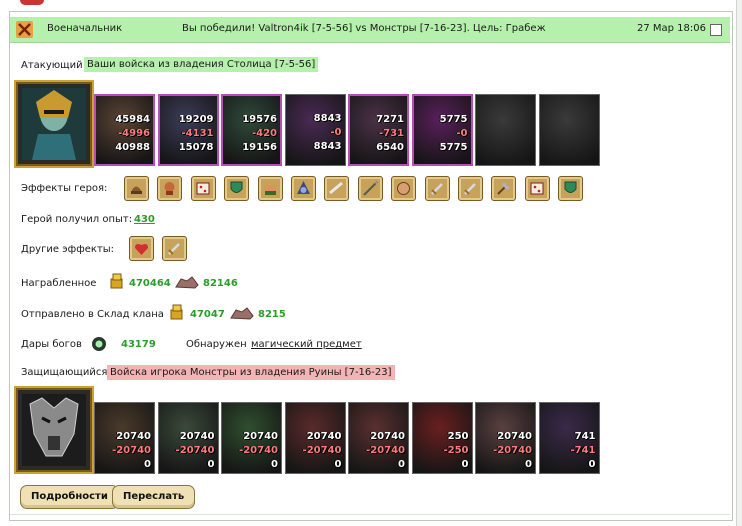  What do you see at coordinates (197, 133) in the screenshot?
I see `unit-losses: -4131` at bounding box center [197, 133].